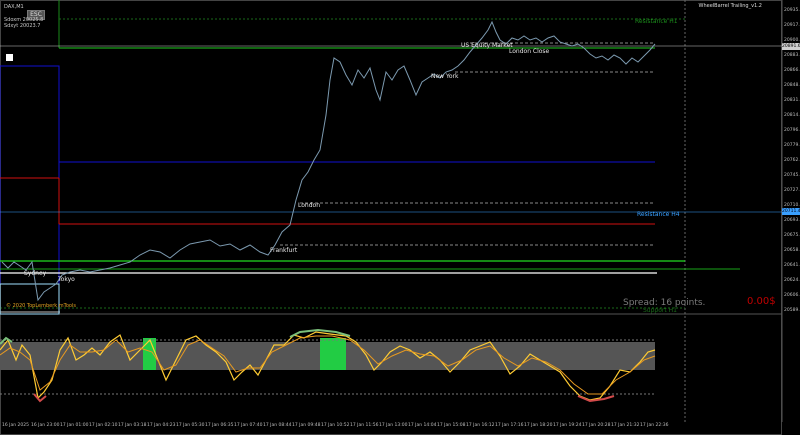 Image resolution: width=800 pixels, height=435 pixels. Describe the element at coordinates (451, 425) in the screenshot. I see `time-tick: 17 Jan 15:08` at that location.